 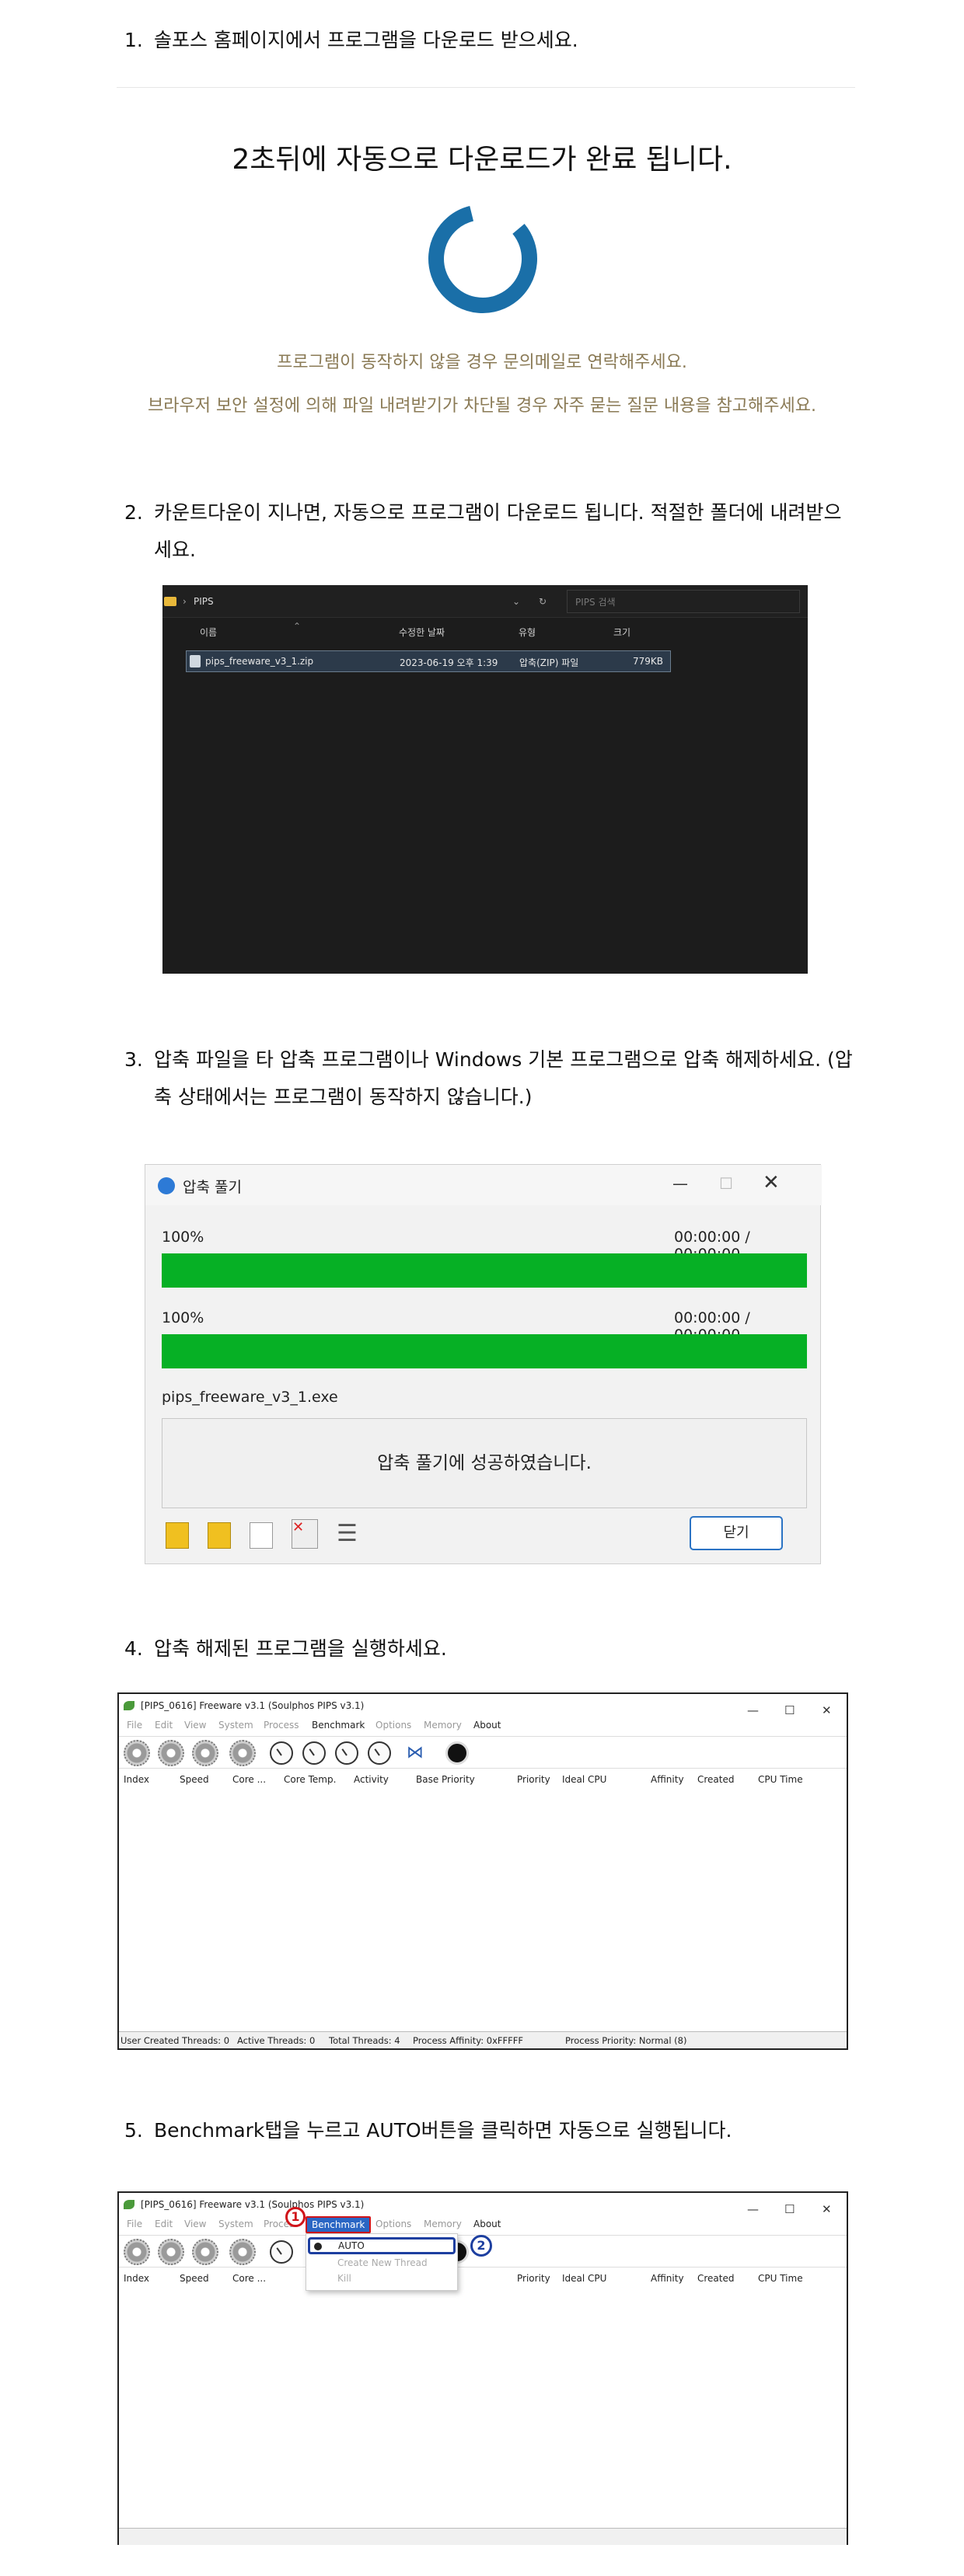 I want to click on menu-benchmark: Benchmark, so click(x=338, y=1725).